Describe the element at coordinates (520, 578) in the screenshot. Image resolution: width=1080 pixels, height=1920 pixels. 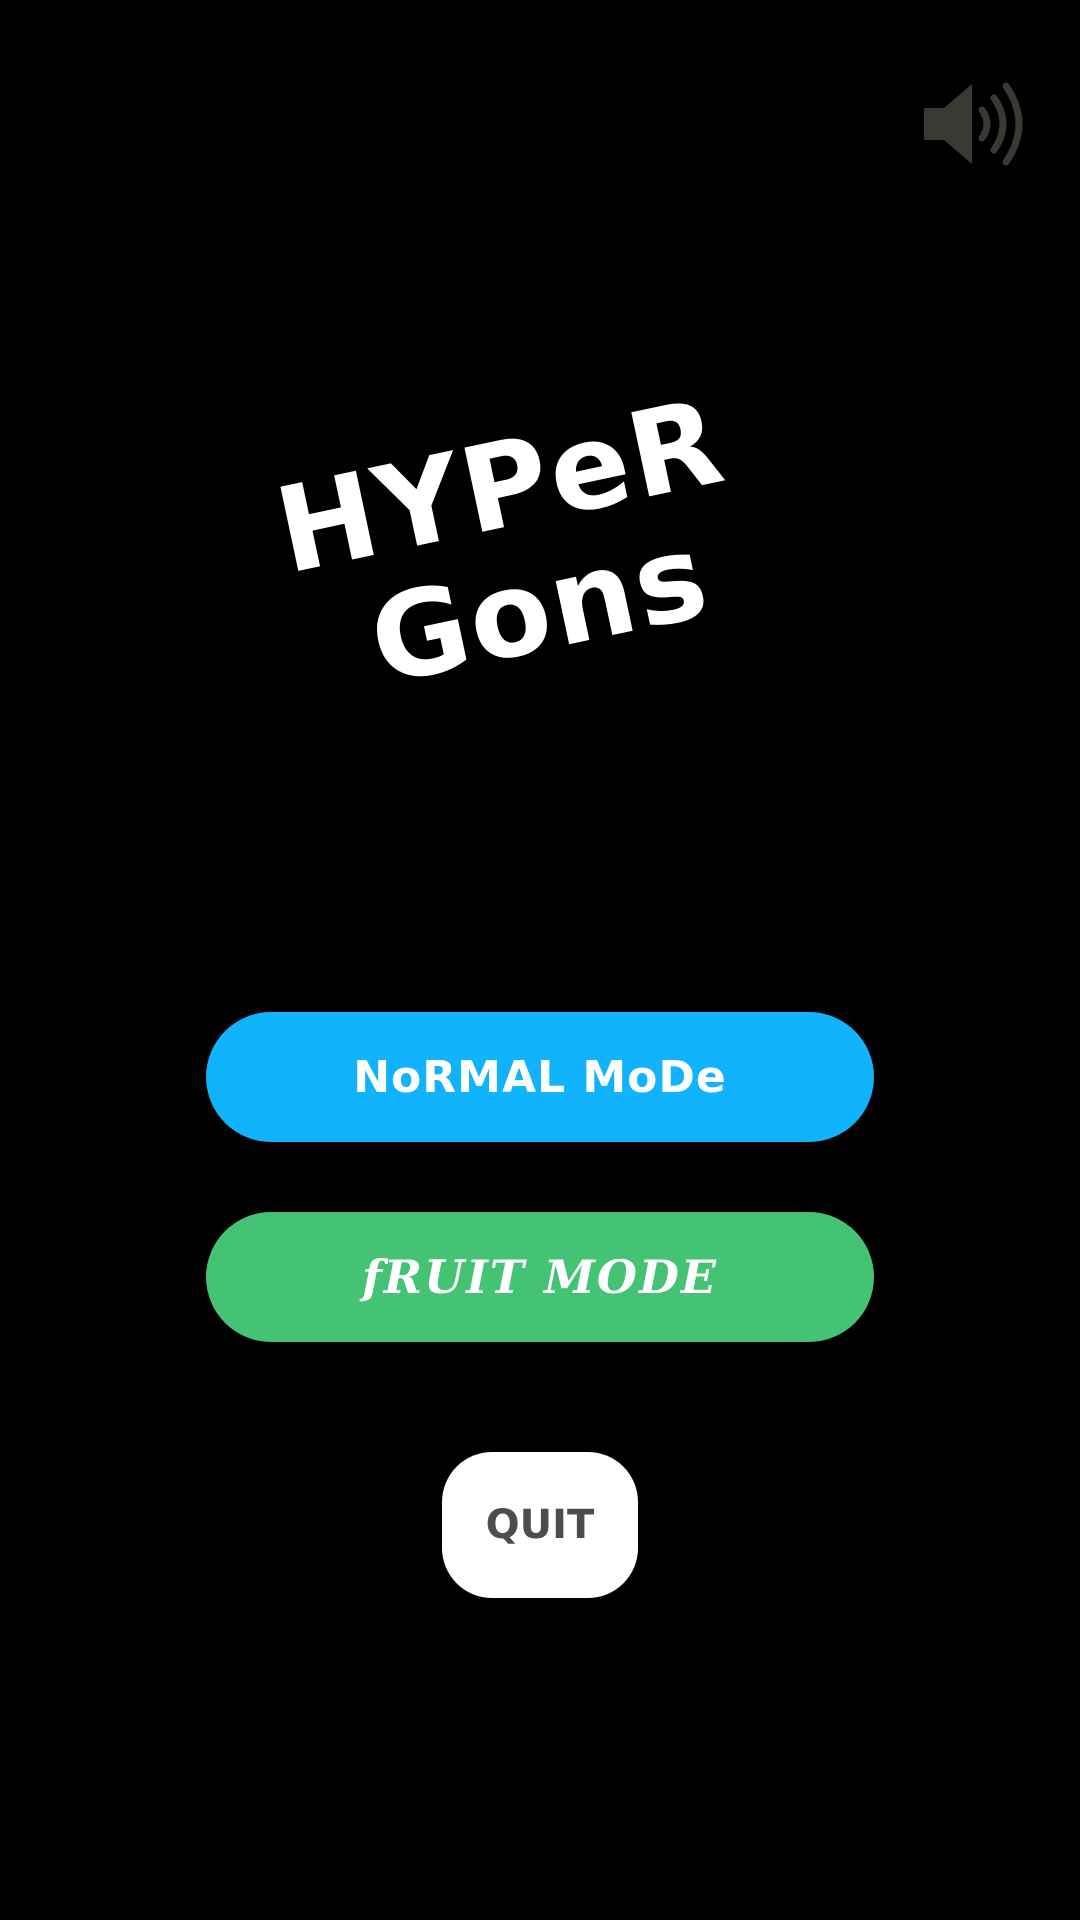
I see `game-title: HYPeR Gons` at that location.